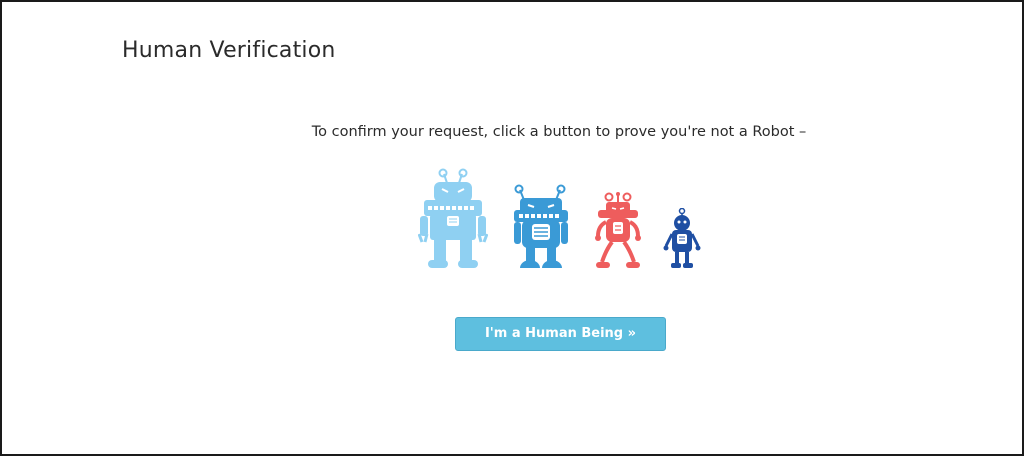  Describe the element at coordinates (541, 226) in the screenshot. I see `robot-medium-icon` at that location.